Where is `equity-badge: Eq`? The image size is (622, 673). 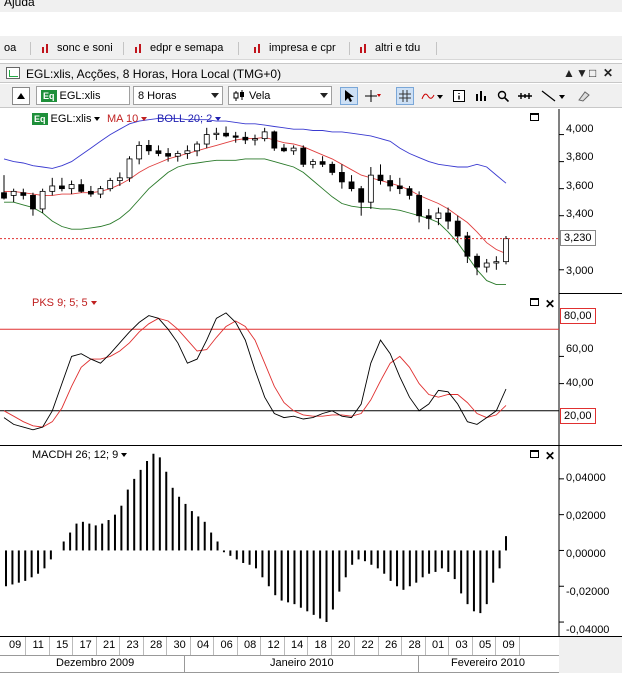
equity-badge: Eq is located at coordinates (40, 119).